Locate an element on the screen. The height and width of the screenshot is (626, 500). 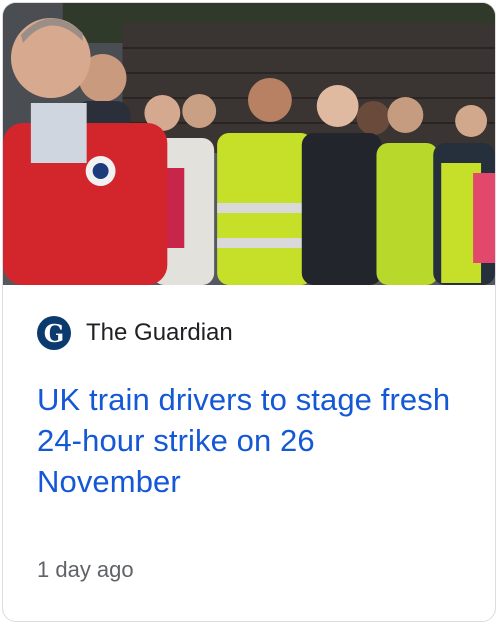
source-name: The Guardian is located at coordinates (159, 332).